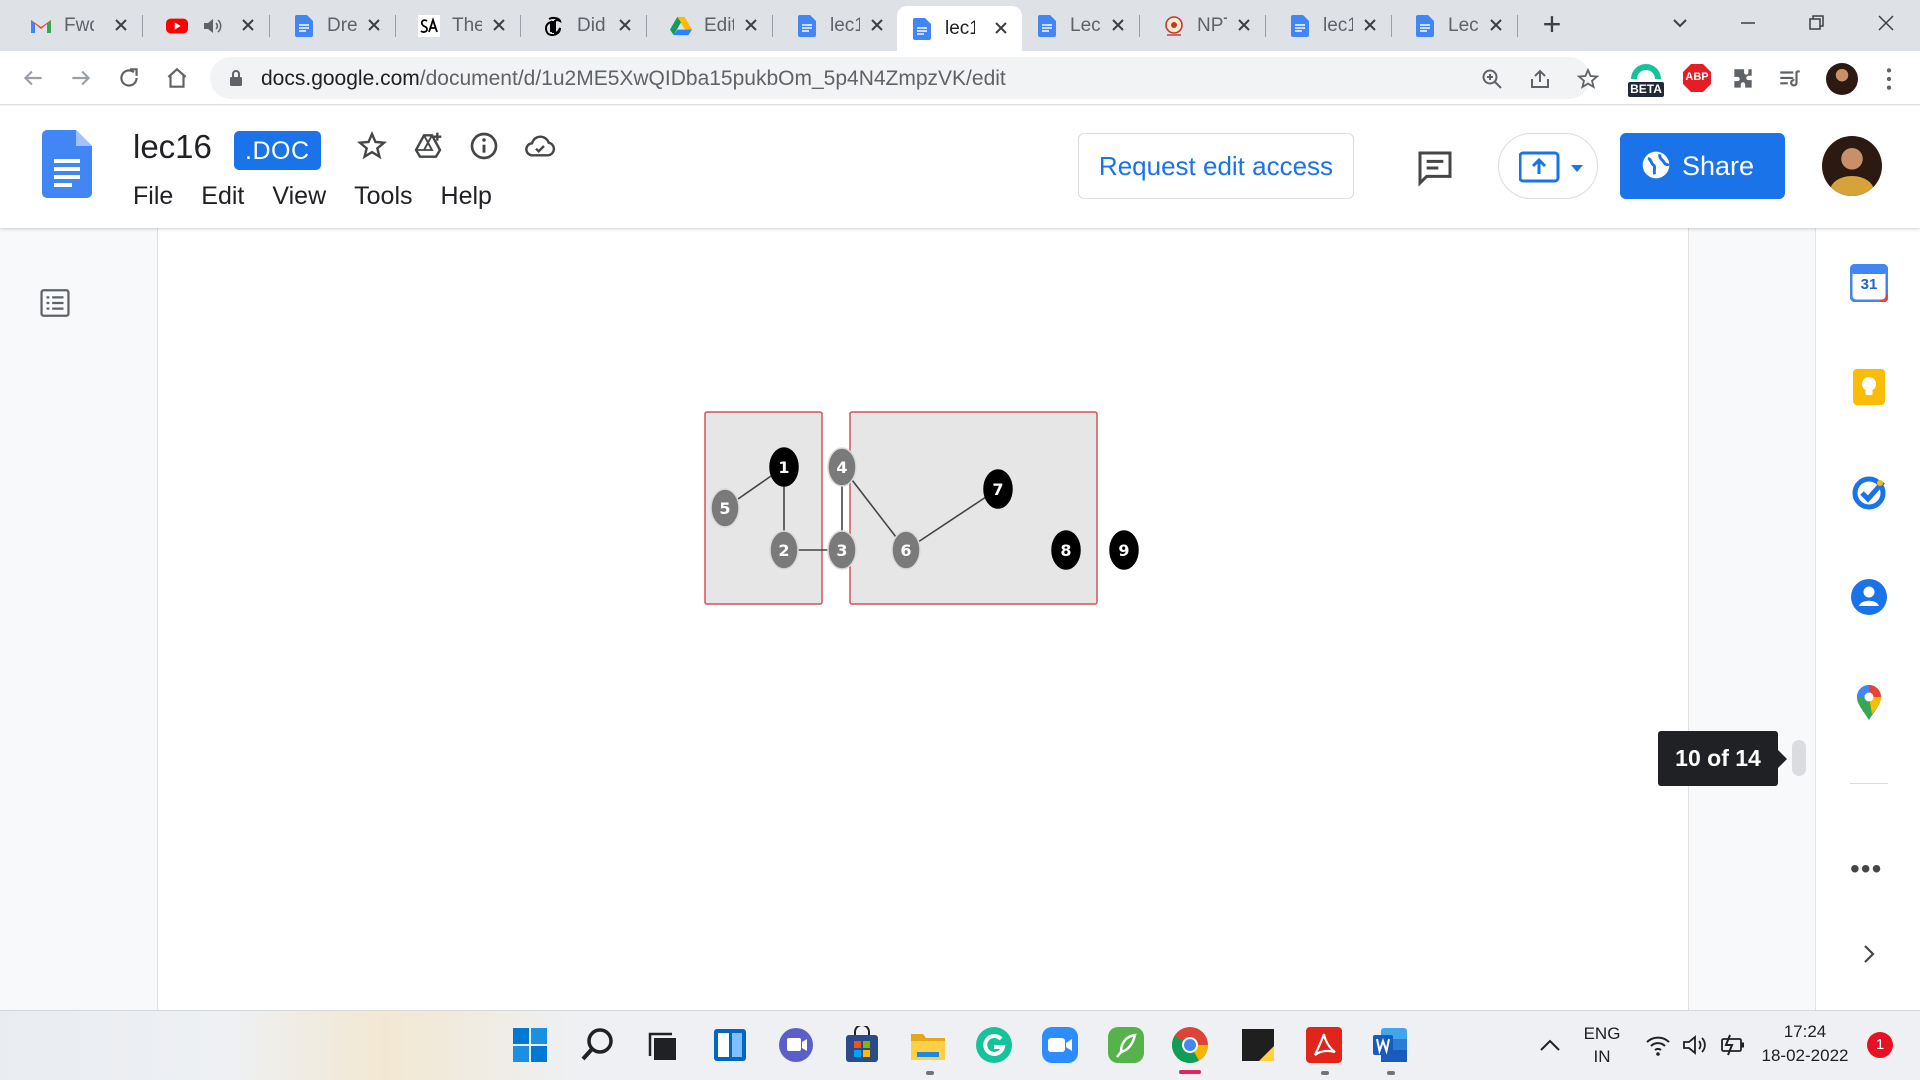 This screenshot has width=1920, height=1080. Describe the element at coordinates (1435, 168) in the screenshot. I see `comment-history-icon` at that location.